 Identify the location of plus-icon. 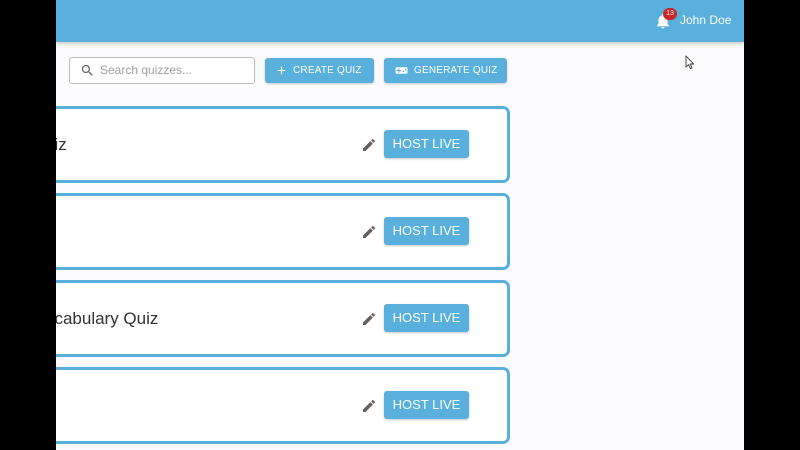
(281, 70).